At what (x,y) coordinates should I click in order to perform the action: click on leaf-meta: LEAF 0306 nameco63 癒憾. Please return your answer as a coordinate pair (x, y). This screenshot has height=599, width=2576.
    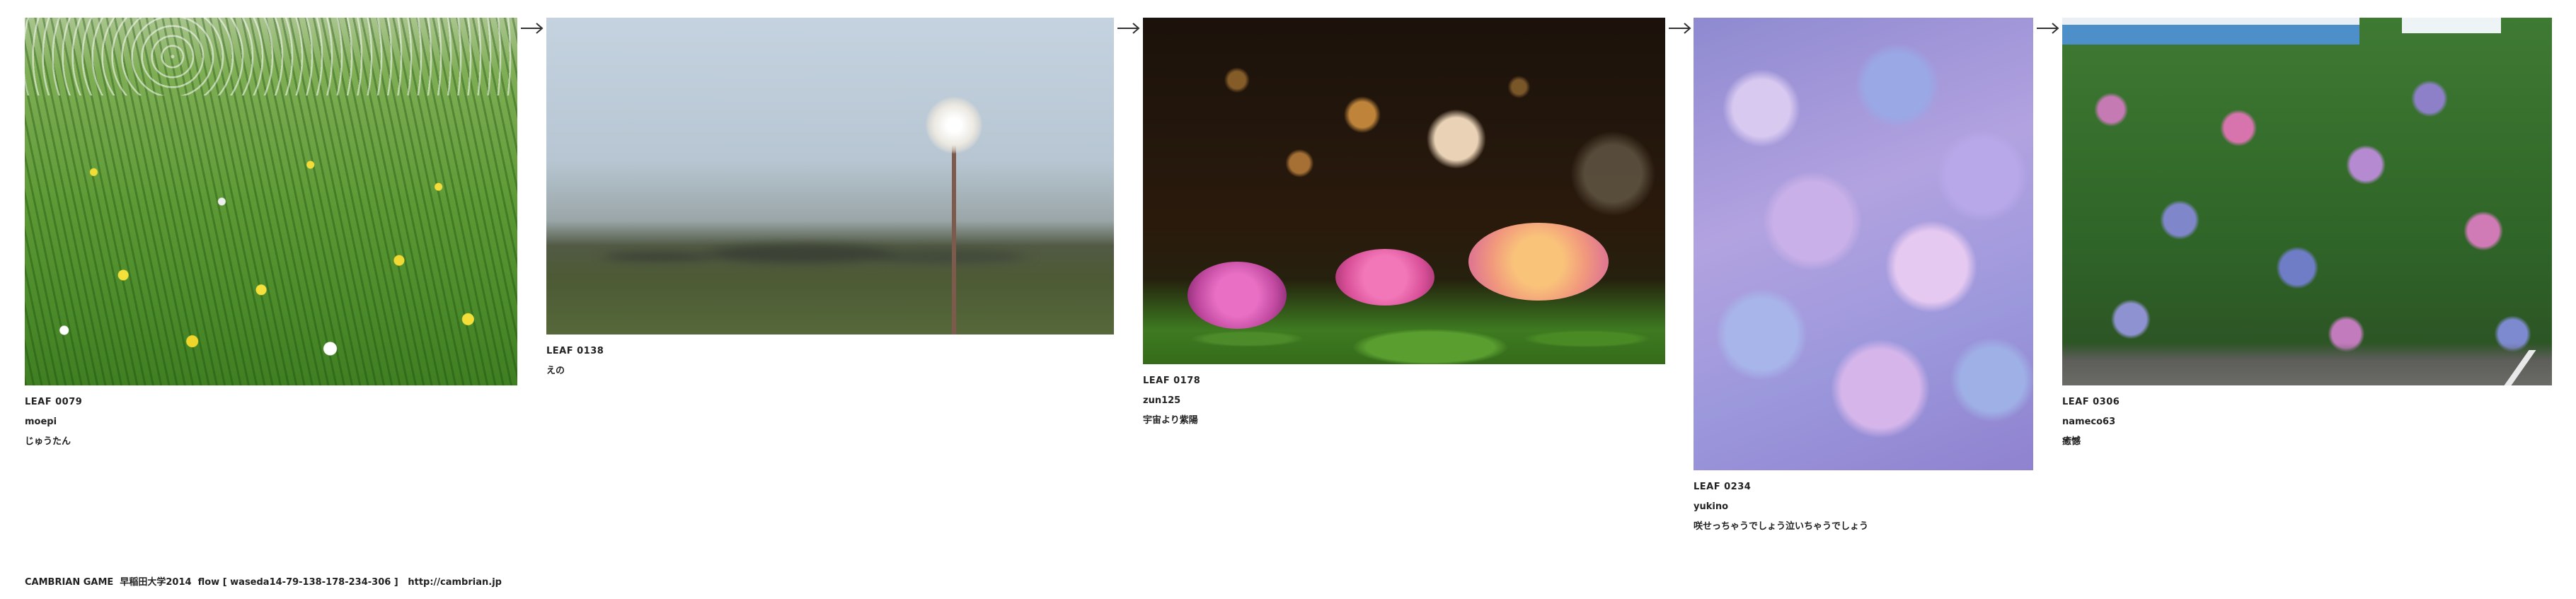
    Looking at the image, I should click on (2307, 422).